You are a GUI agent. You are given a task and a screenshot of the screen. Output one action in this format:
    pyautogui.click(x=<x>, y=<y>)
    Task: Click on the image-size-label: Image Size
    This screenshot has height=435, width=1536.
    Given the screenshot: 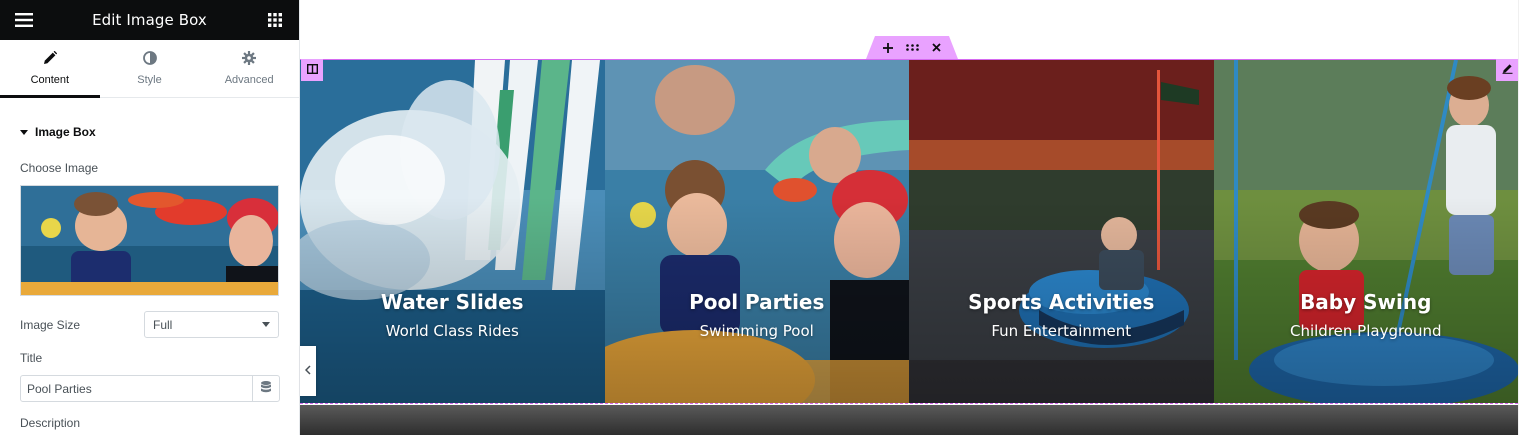 What is the action you would take?
    pyautogui.click(x=50, y=324)
    